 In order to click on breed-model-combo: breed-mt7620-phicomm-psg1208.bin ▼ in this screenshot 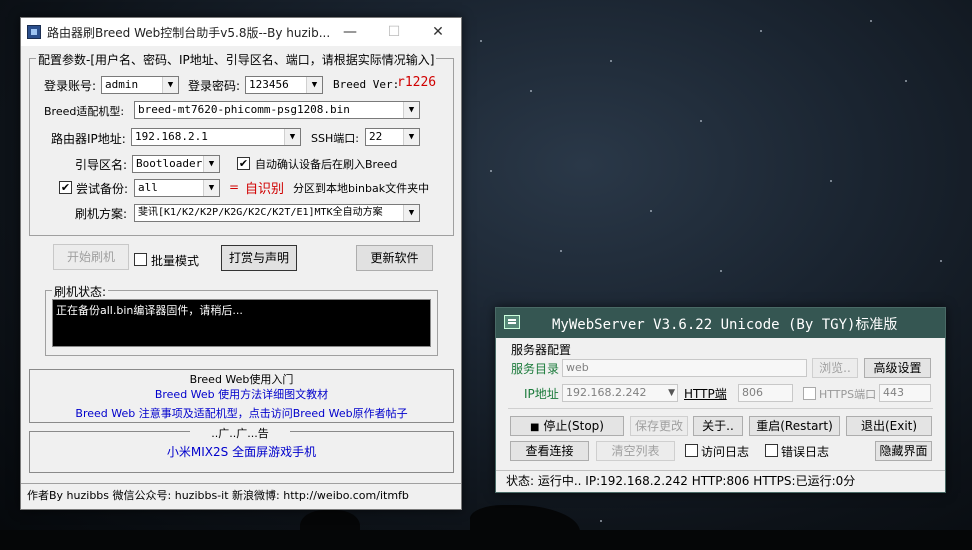, I will do `click(277, 110)`.